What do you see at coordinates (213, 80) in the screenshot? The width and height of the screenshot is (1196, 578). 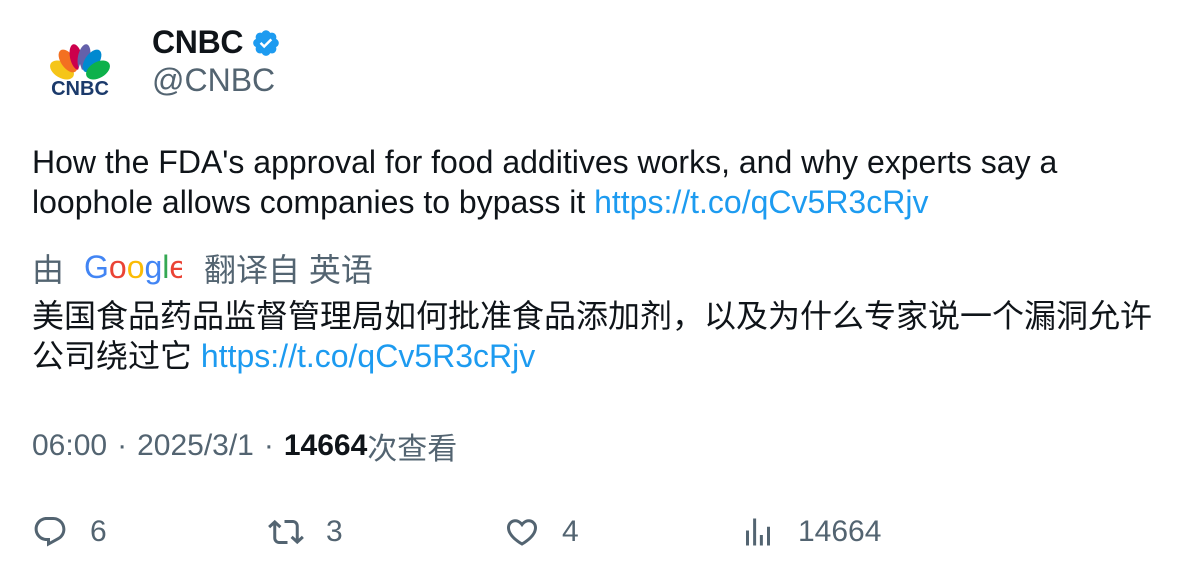 I see `author-handle: @CNBC` at bounding box center [213, 80].